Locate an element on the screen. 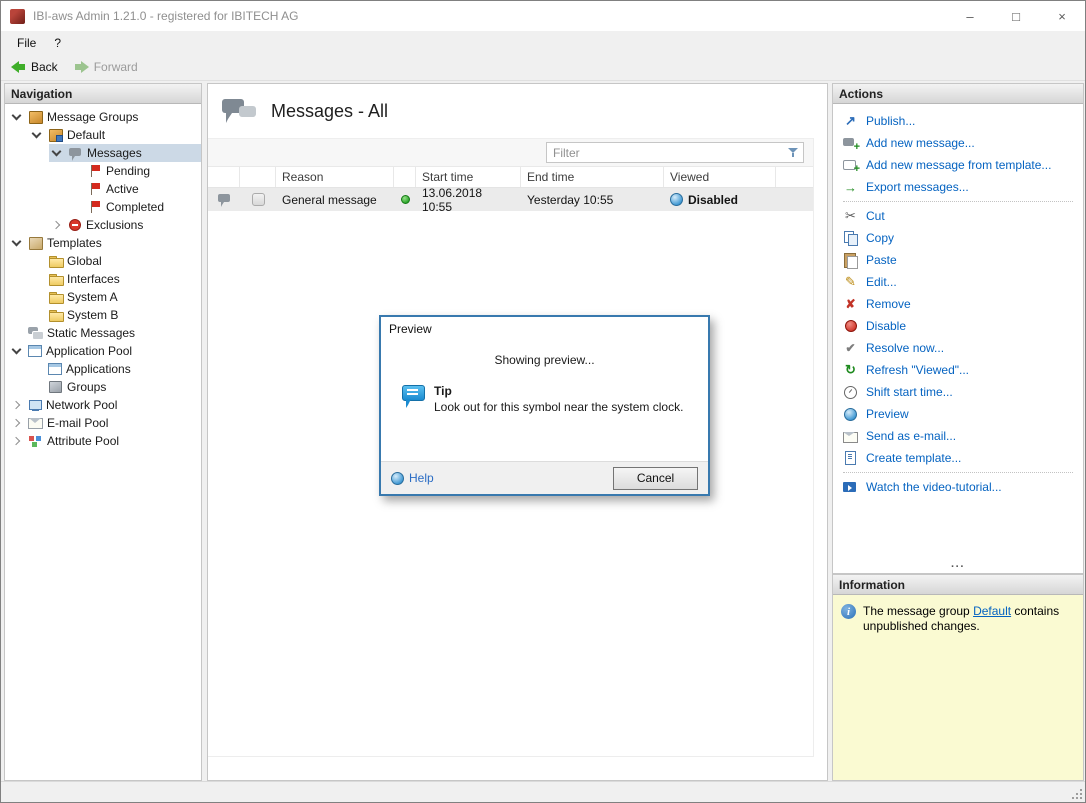  tree-item: Completed is located at coordinates (103, 207).